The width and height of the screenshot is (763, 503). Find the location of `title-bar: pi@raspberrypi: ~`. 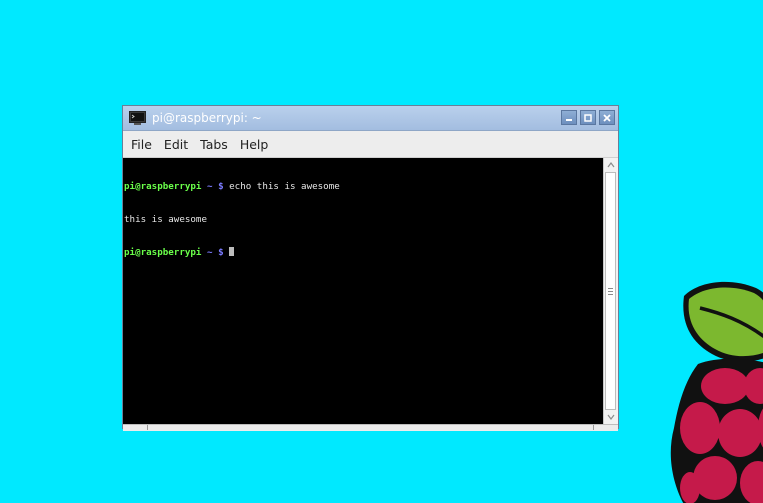

title-bar: pi@raspberrypi: ~ is located at coordinates (370, 118).